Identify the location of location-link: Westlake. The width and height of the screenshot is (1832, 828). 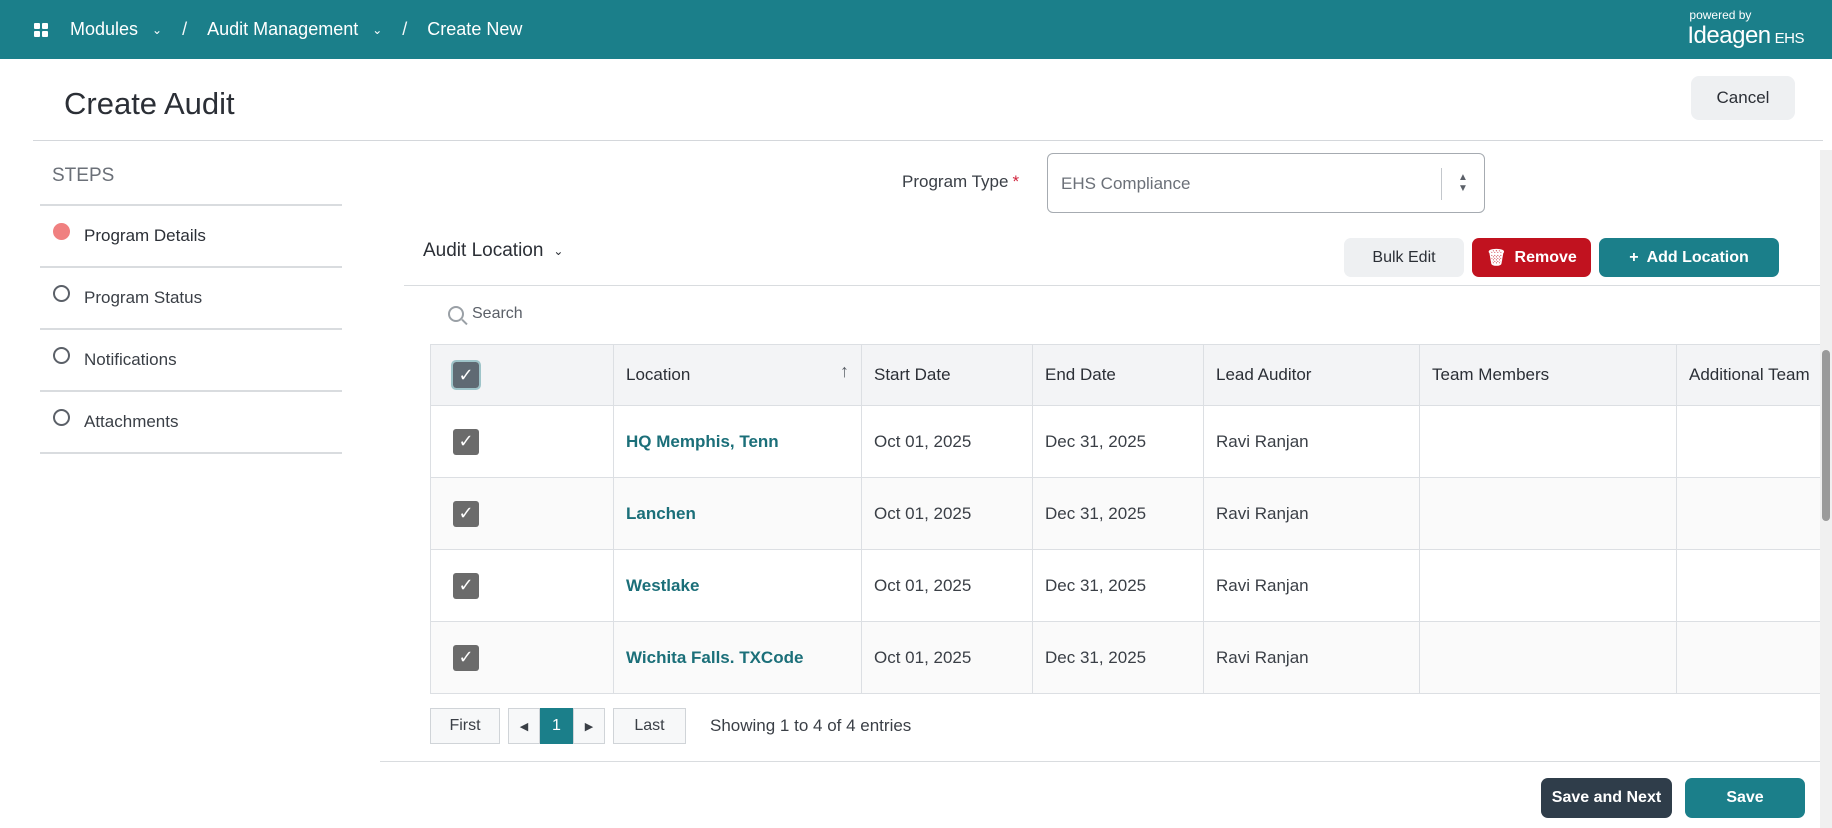
(737, 585).